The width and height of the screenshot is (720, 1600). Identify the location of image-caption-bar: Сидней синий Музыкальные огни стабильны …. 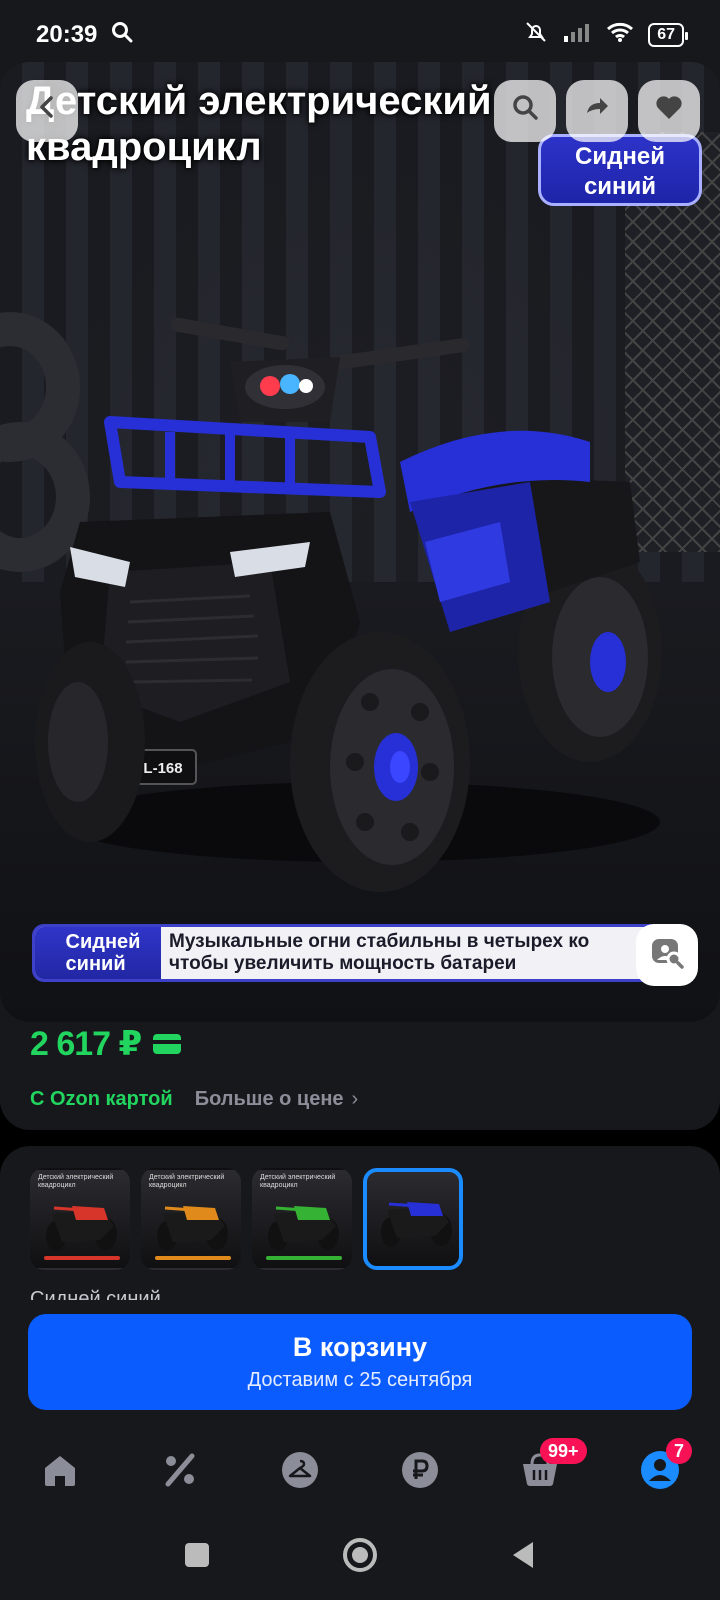
(362, 953).